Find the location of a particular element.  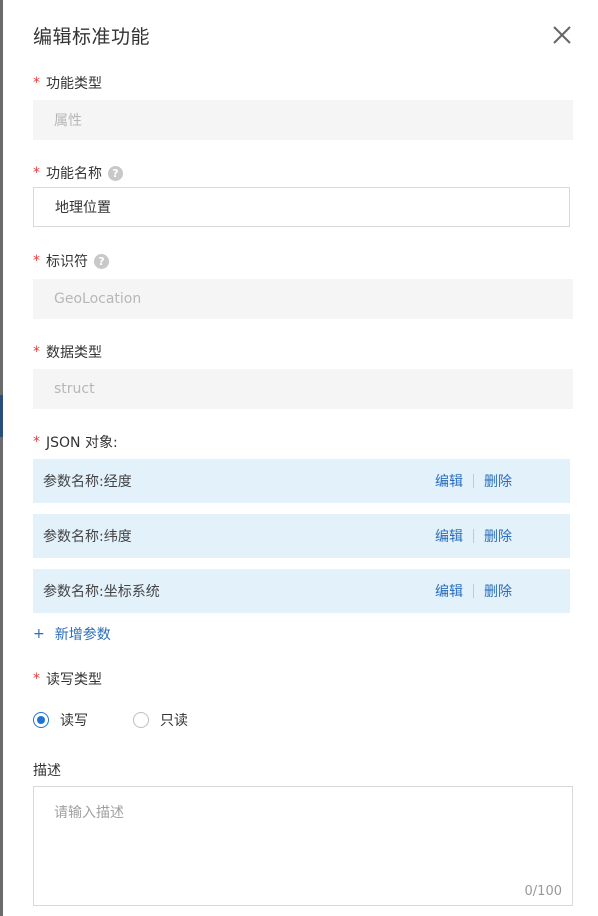

radio-read-only: 只读 is located at coordinates (160, 720).